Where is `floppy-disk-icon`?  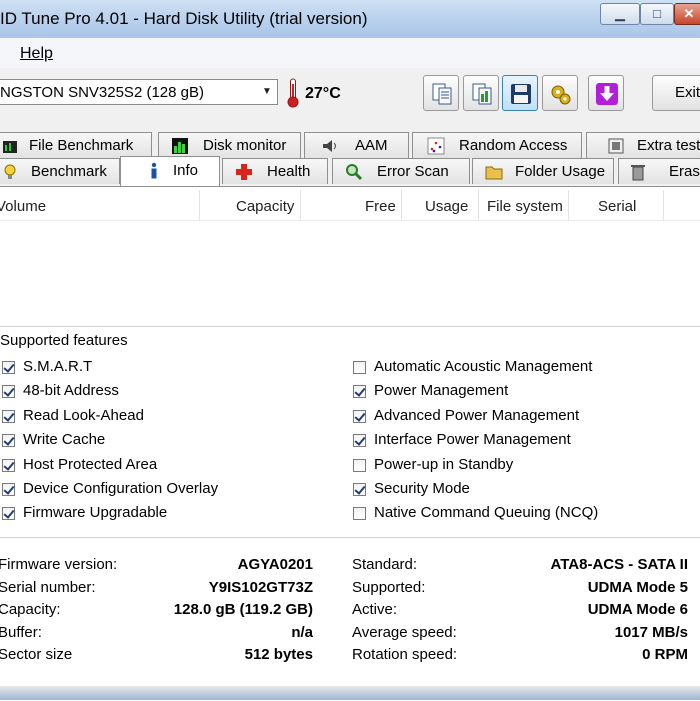
floppy-disk-icon is located at coordinates (521, 94).